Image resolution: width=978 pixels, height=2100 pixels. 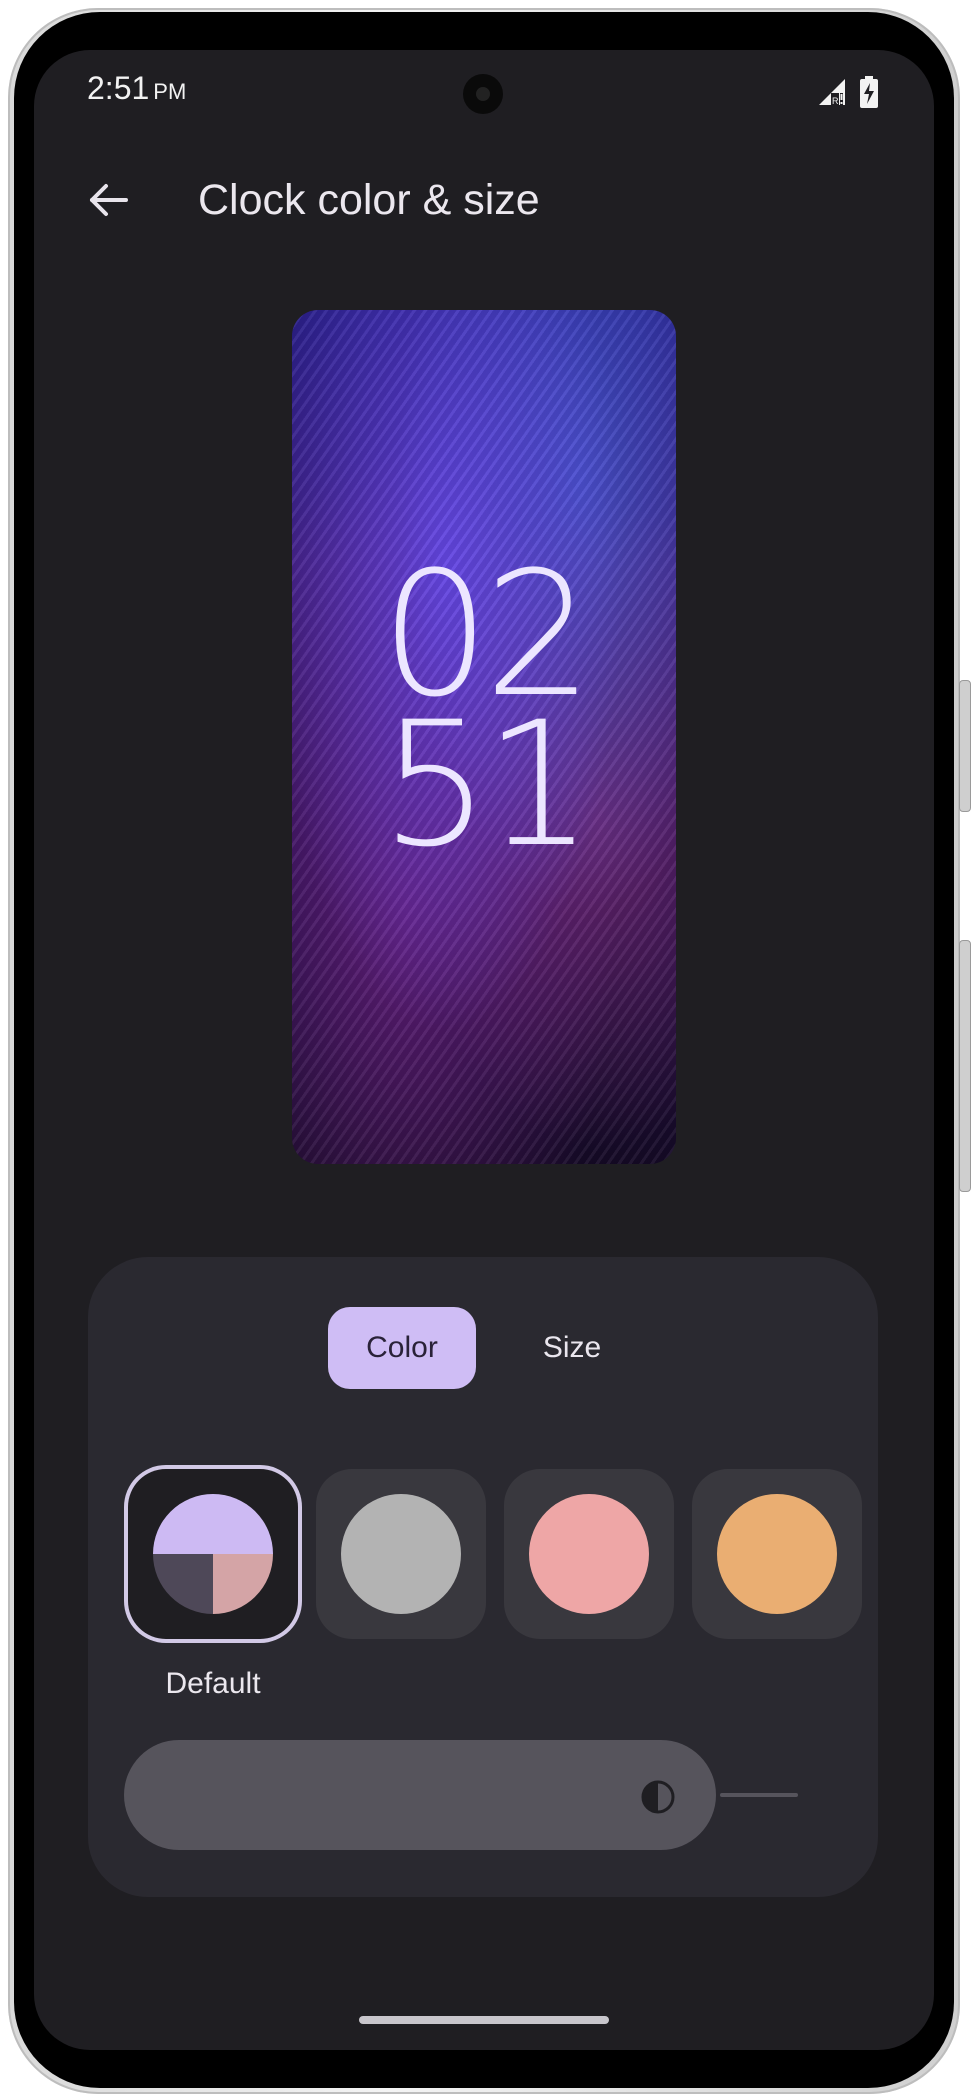 What do you see at coordinates (572, 1348) in the screenshot?
I see `tab-size: Size` at bounding box center [572, 1348].